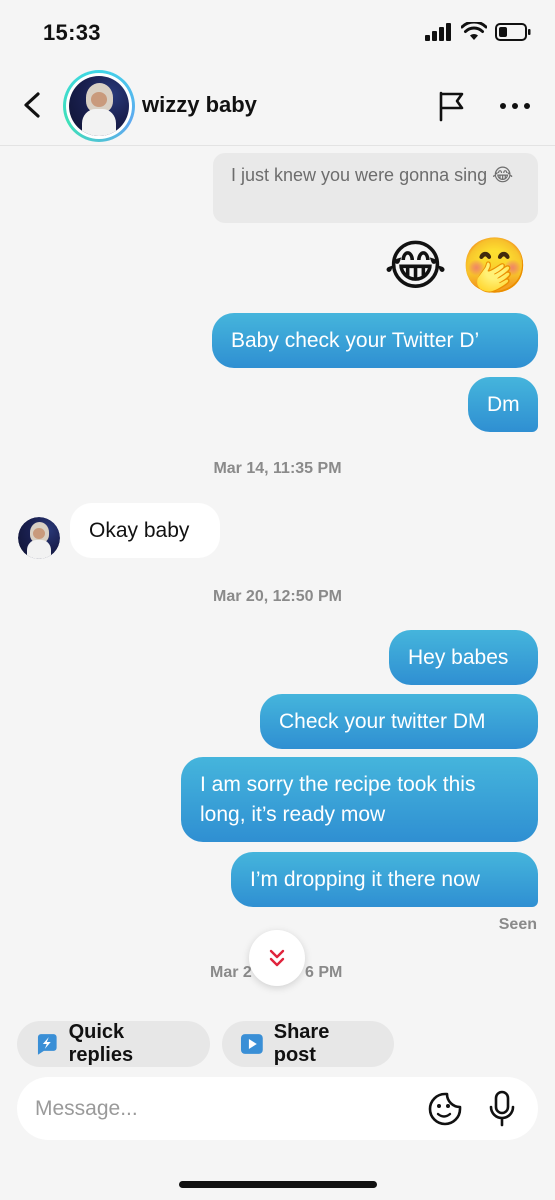 The width and height of the screenshot is (555, 1200). What do you see at coordinates (47, 1044) in the screenshot?
I see `quick-reply-lightning-icon` at bounding box center [47, 1044].